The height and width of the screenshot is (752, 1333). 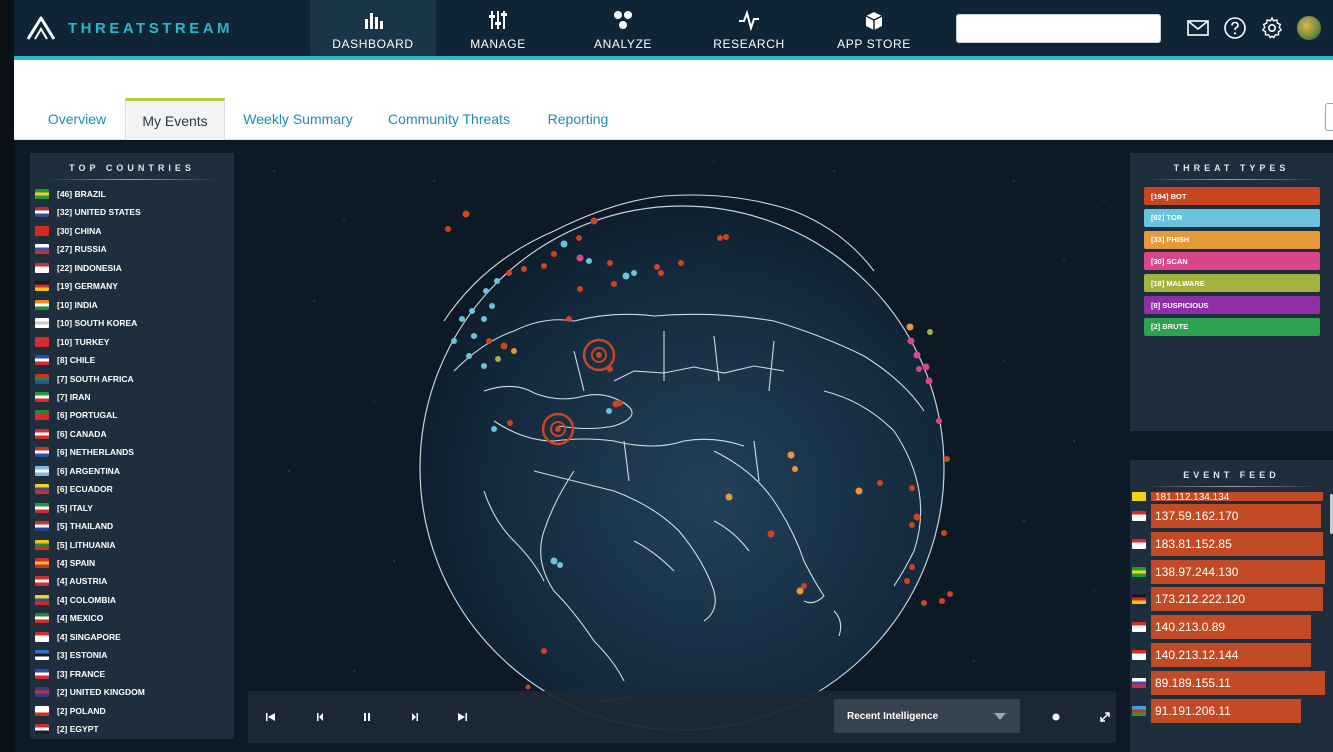 I want to click on feed-row: 140.213.0.89, so click(x=1221, y=627).